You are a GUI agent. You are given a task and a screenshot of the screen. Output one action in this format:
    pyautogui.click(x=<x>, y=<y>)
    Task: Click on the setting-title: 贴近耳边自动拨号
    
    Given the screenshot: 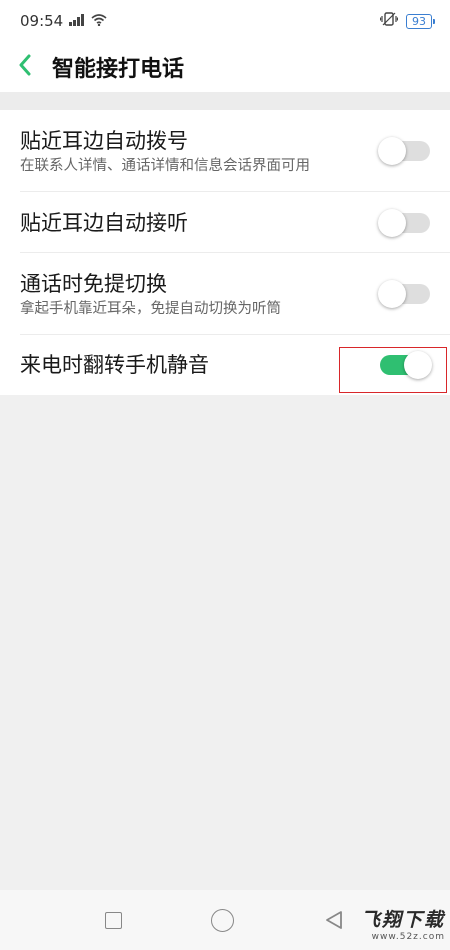 What is the action you would take?
    pyautogui.click(x=104, y=140)
    